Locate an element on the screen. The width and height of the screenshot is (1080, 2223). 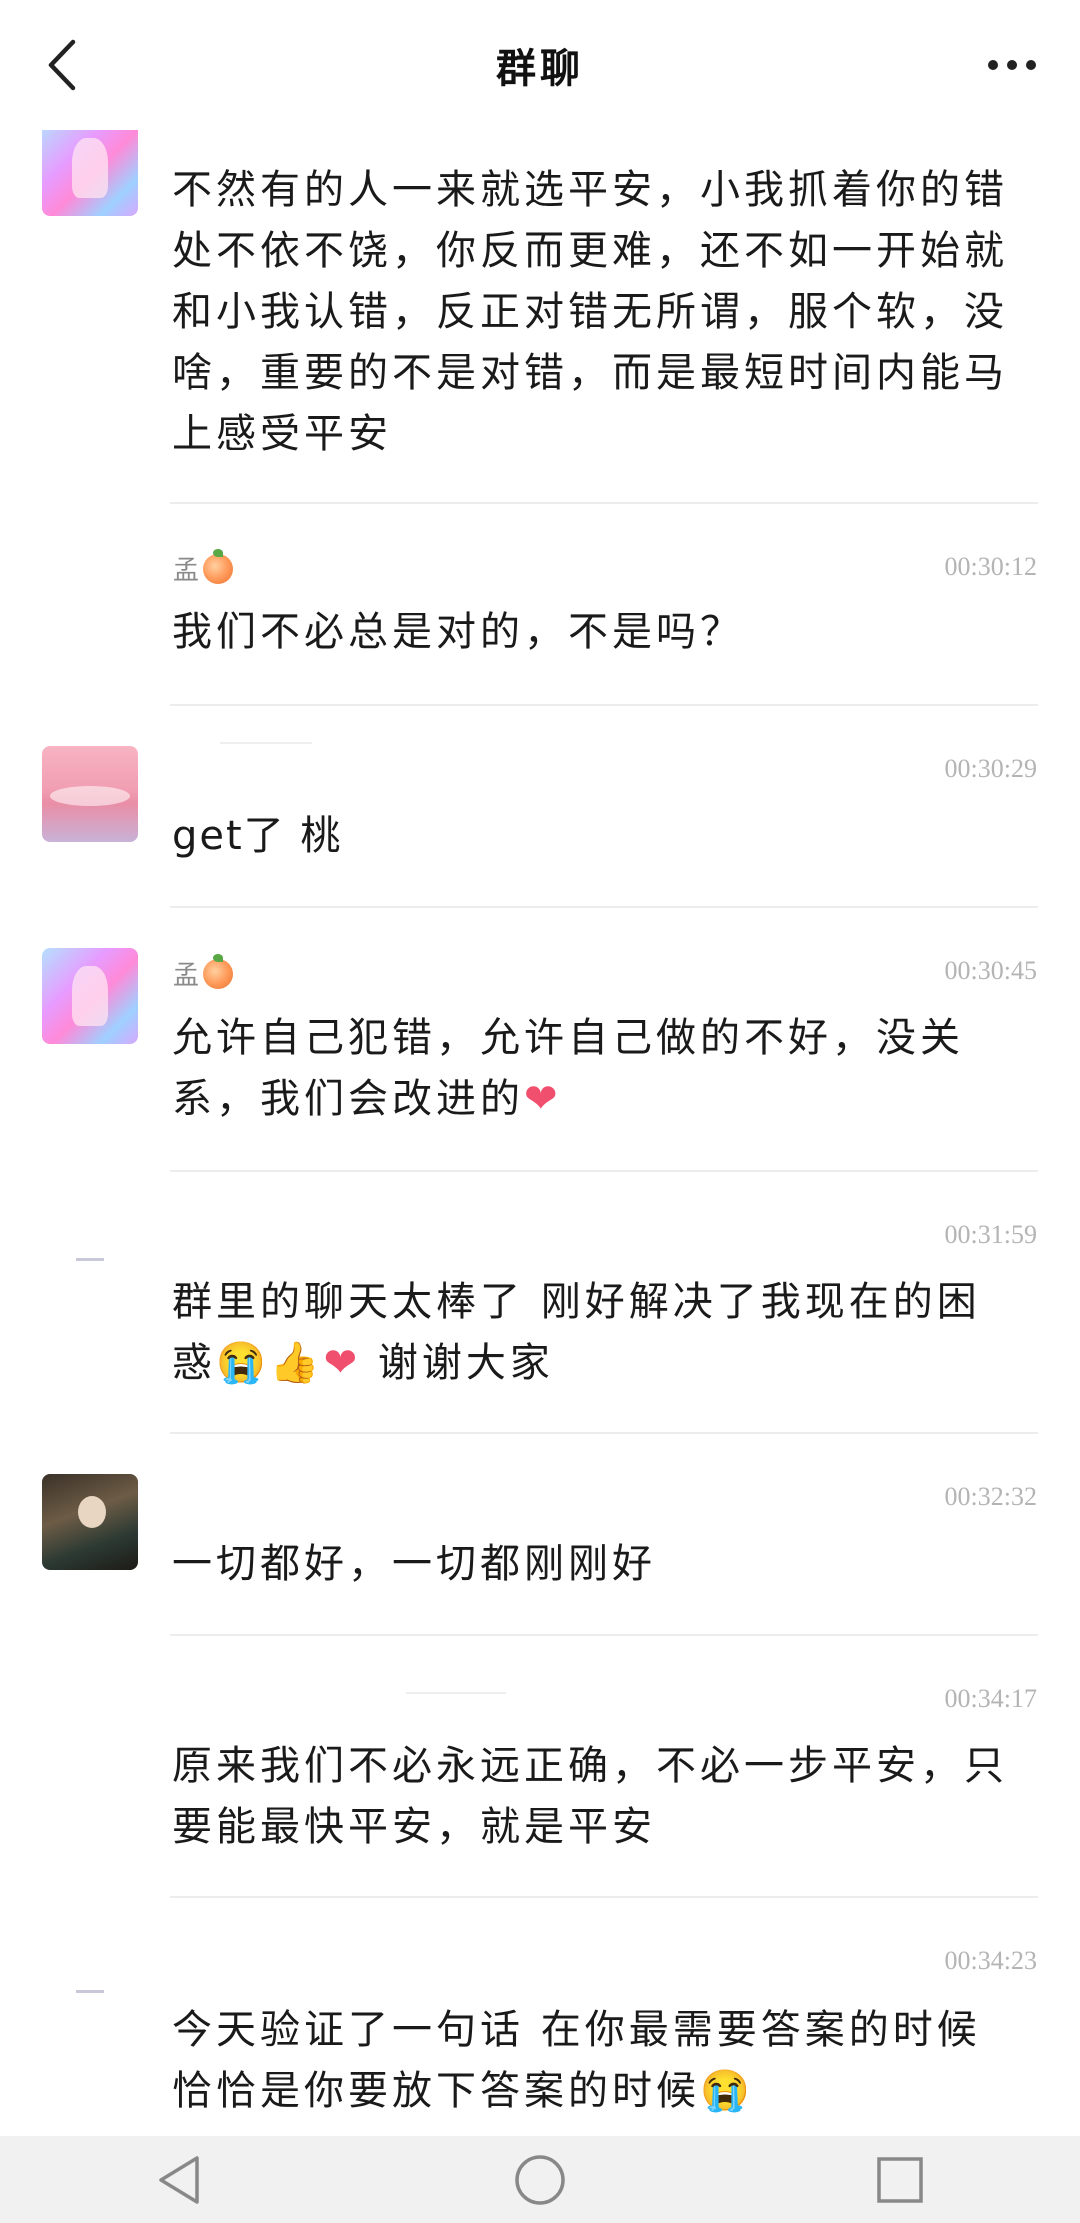
nav-recents-button is located at coordinates (900, 2180).